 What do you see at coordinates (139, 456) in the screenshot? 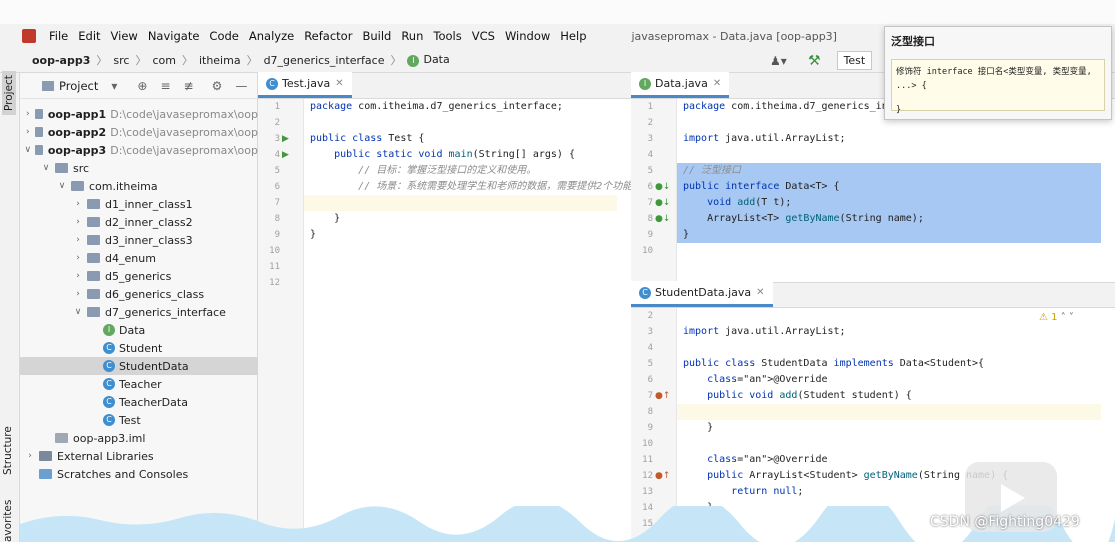
I see `tree-item: › External Libraries` at bounding box center [139, 456].